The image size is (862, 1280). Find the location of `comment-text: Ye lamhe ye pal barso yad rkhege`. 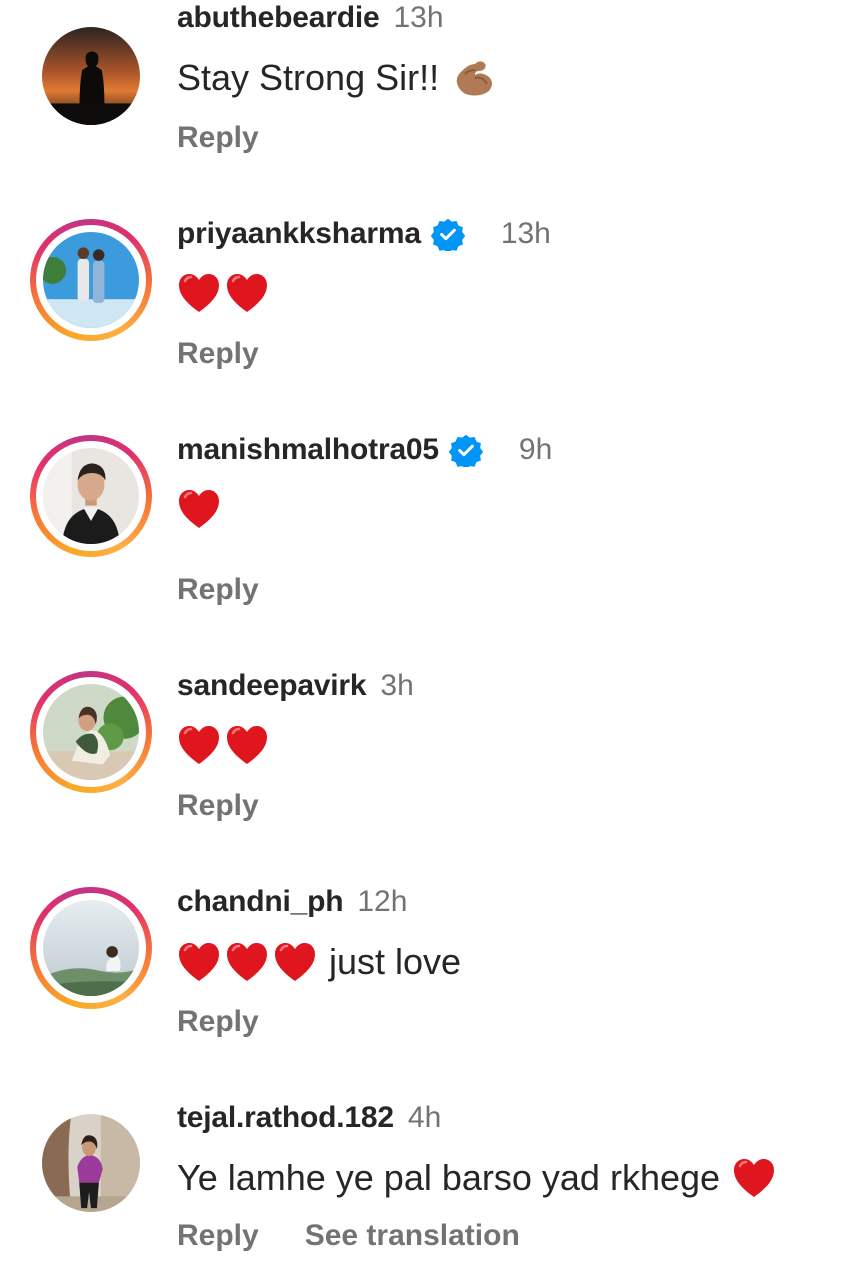

comment-text: Ye lamhe ye pal barso yad rkhege is located at coordinates (449, 1177).